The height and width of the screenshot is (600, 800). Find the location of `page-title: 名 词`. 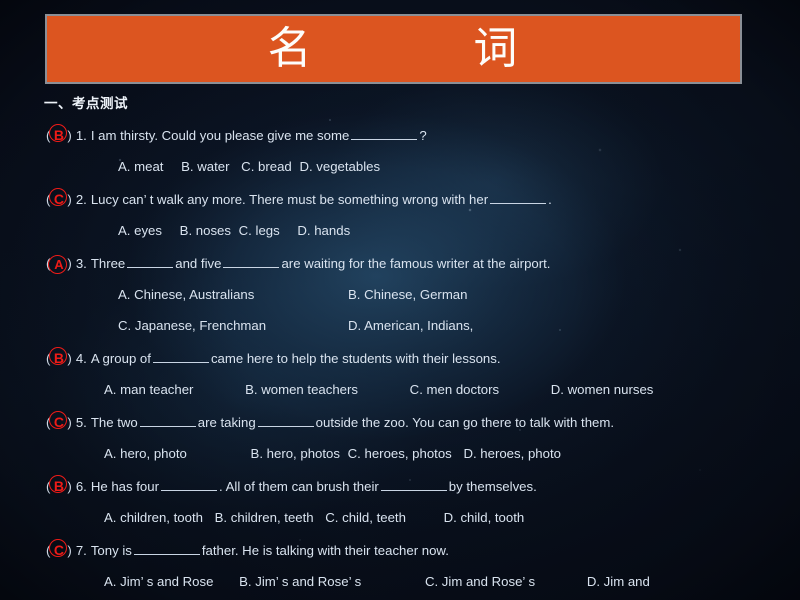

page-title: 名 词 is located at coordinates (393, 48).